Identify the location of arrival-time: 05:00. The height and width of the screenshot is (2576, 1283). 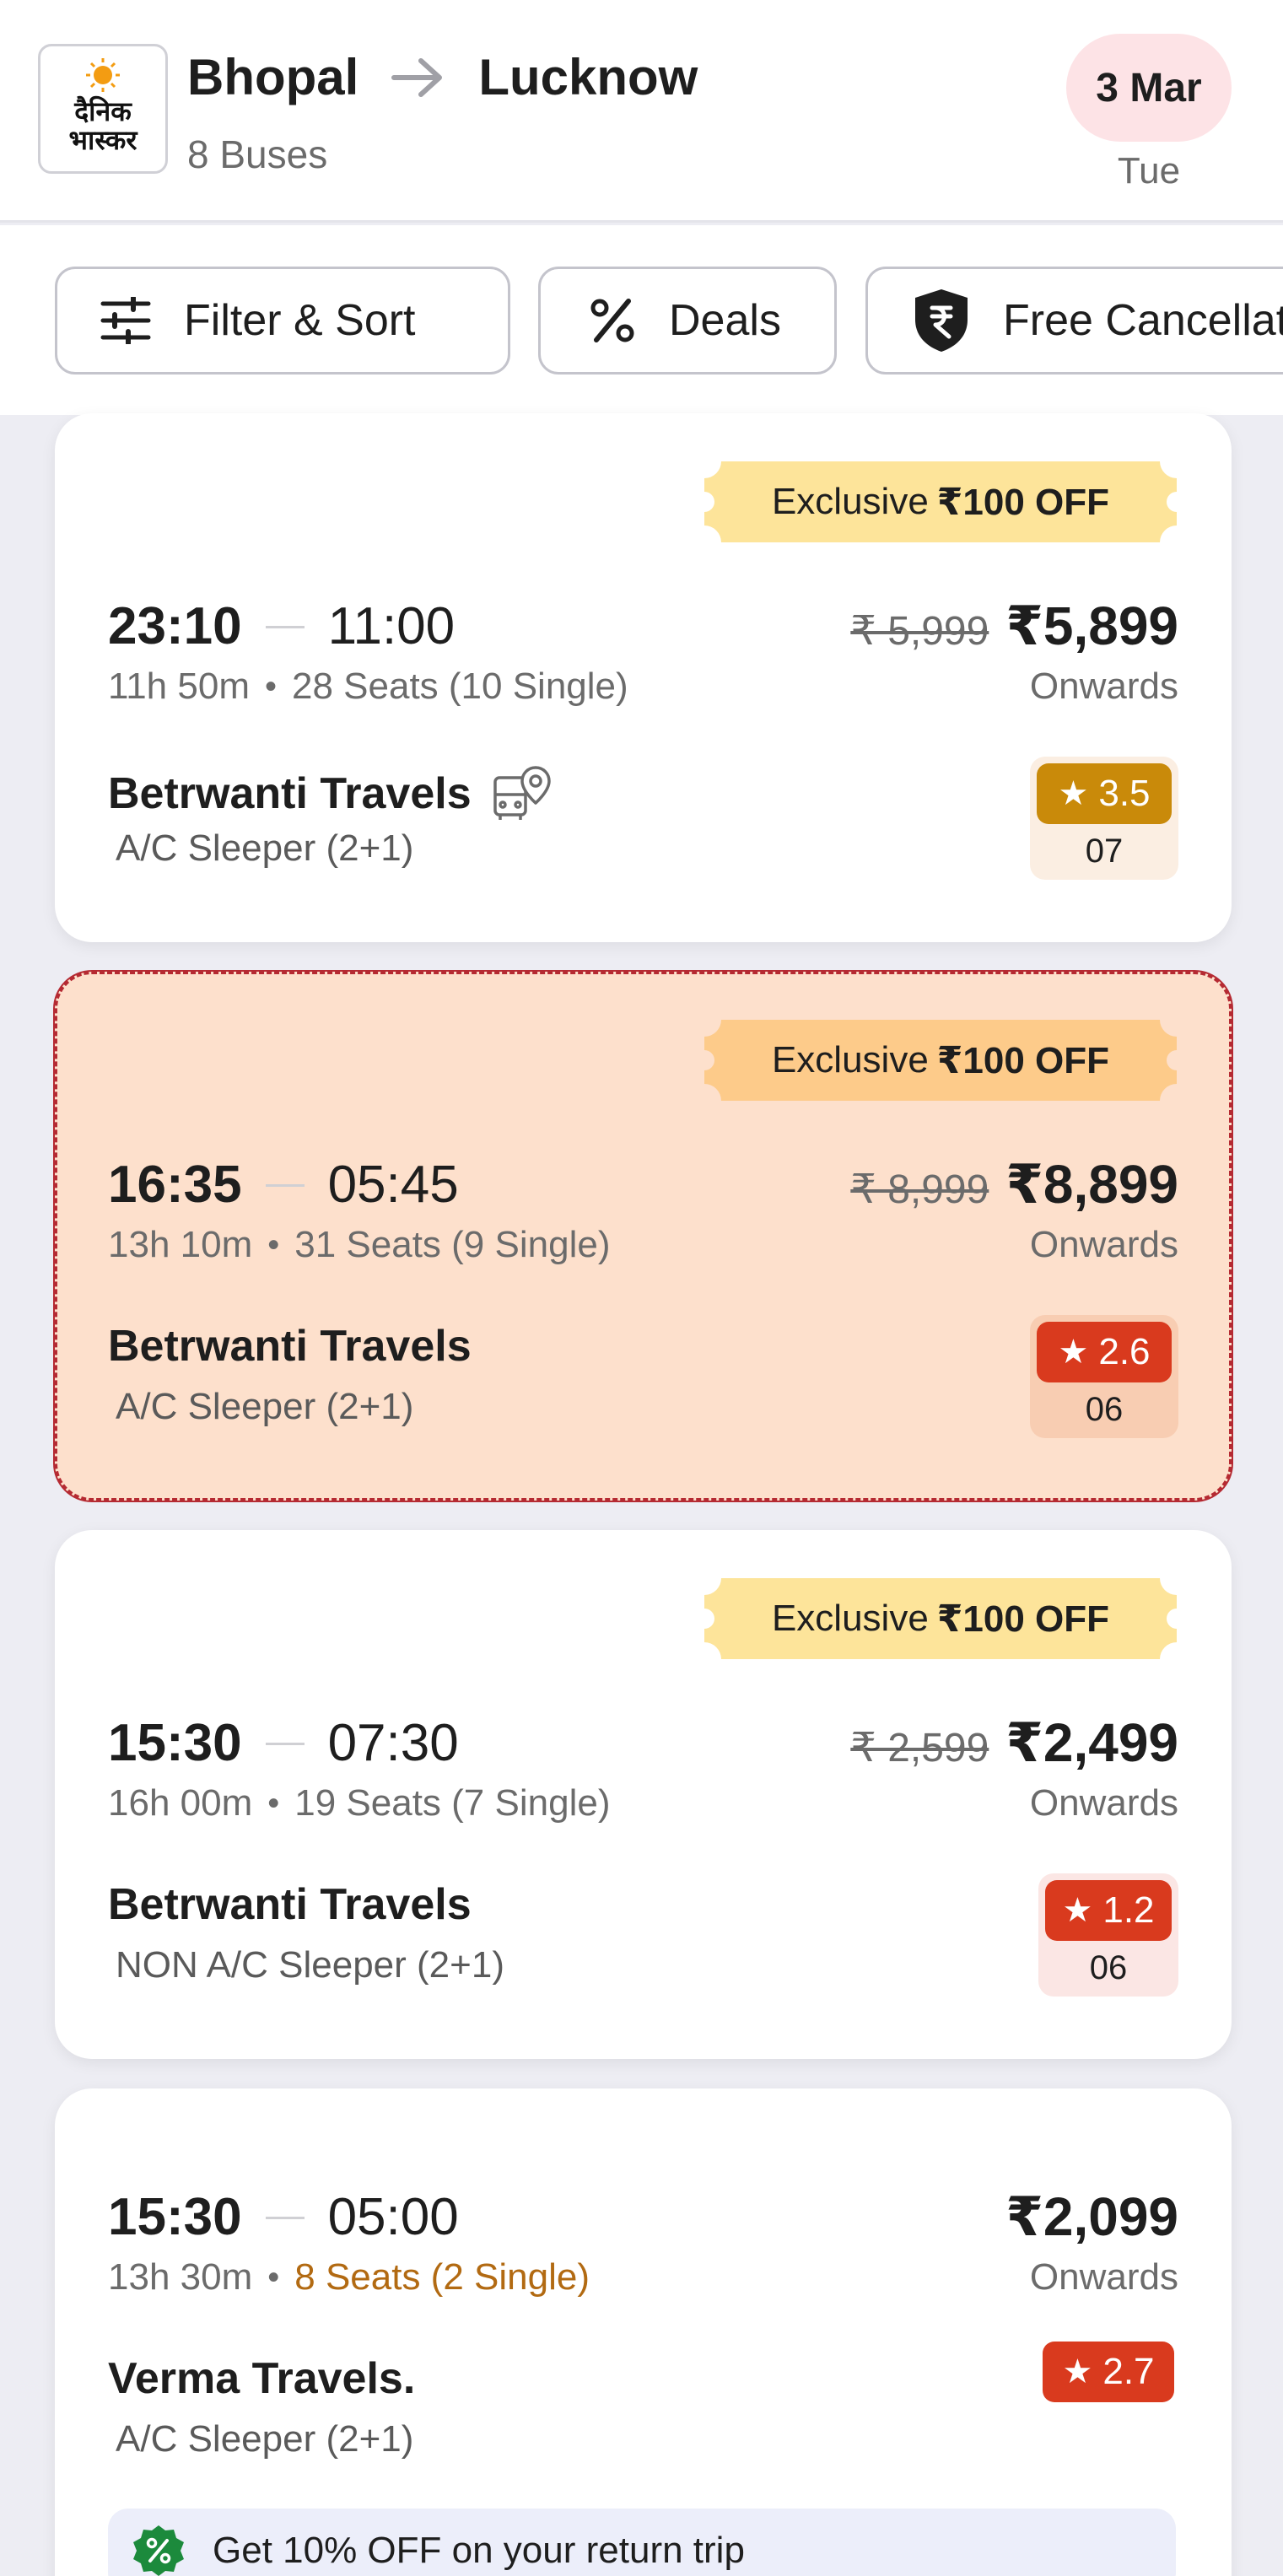
(393, 2217).